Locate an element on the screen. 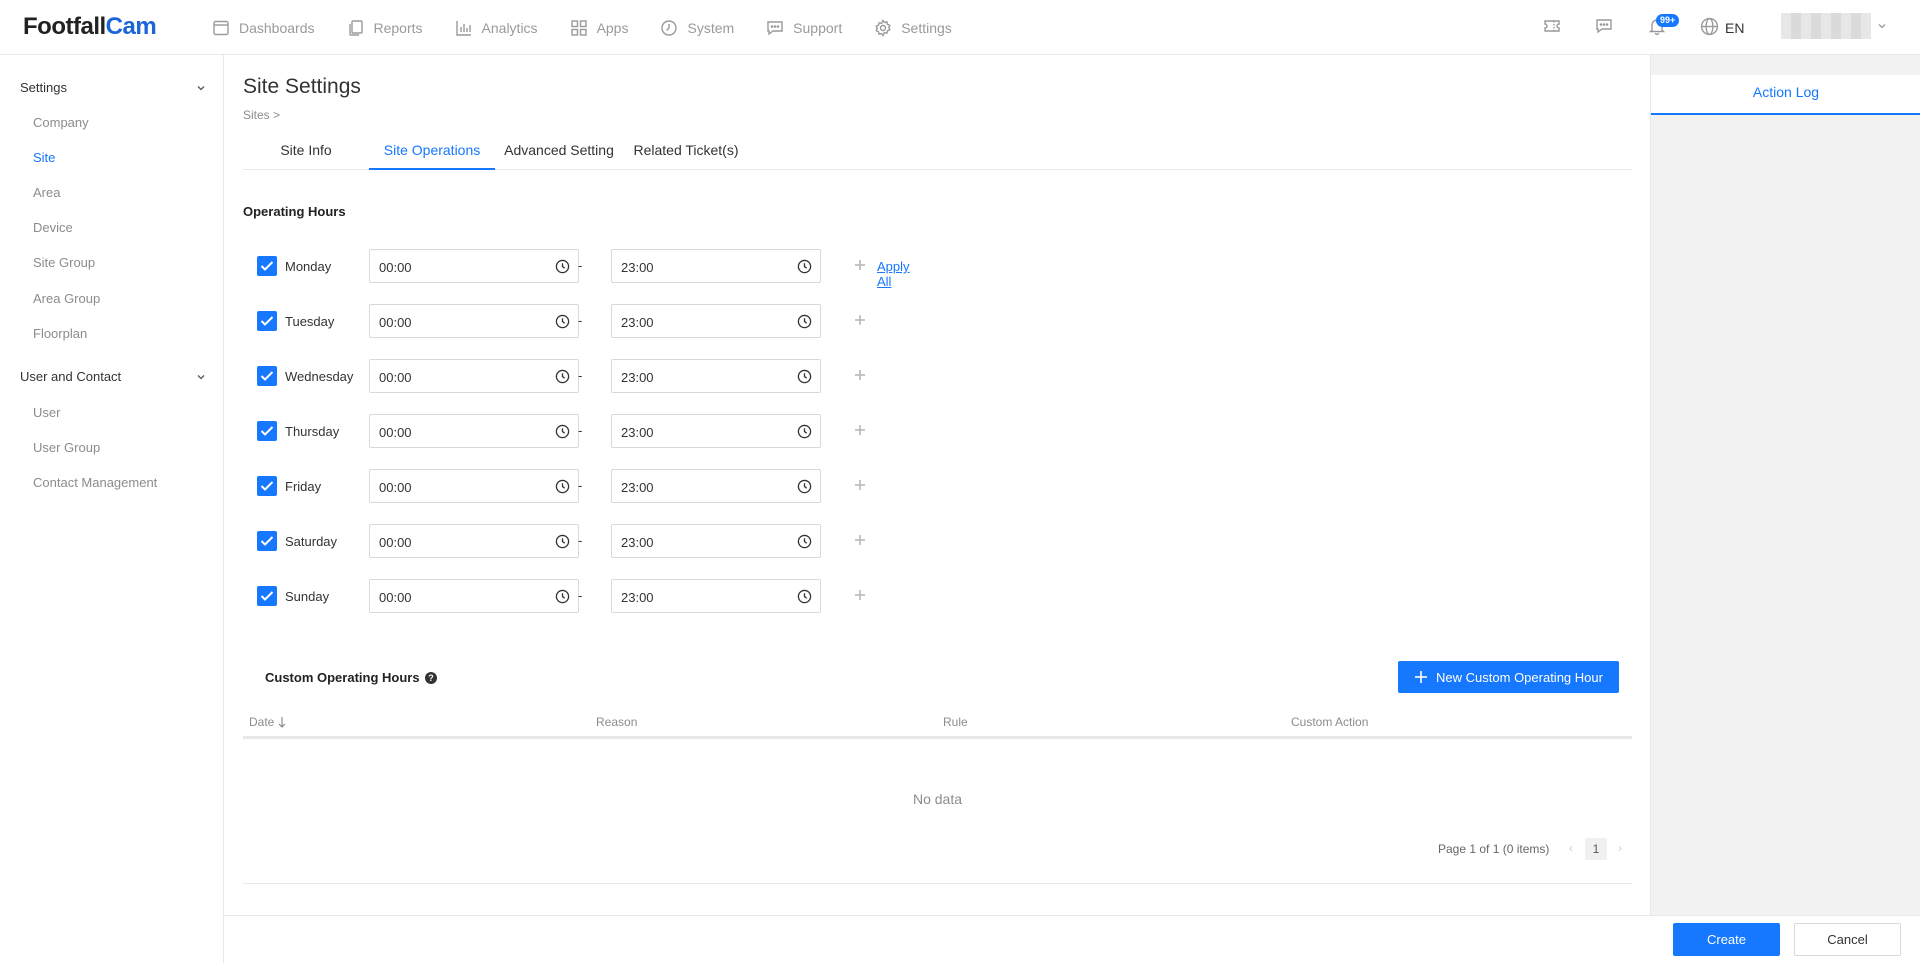  thursday-checkbox is located at coordinates (267, 431).